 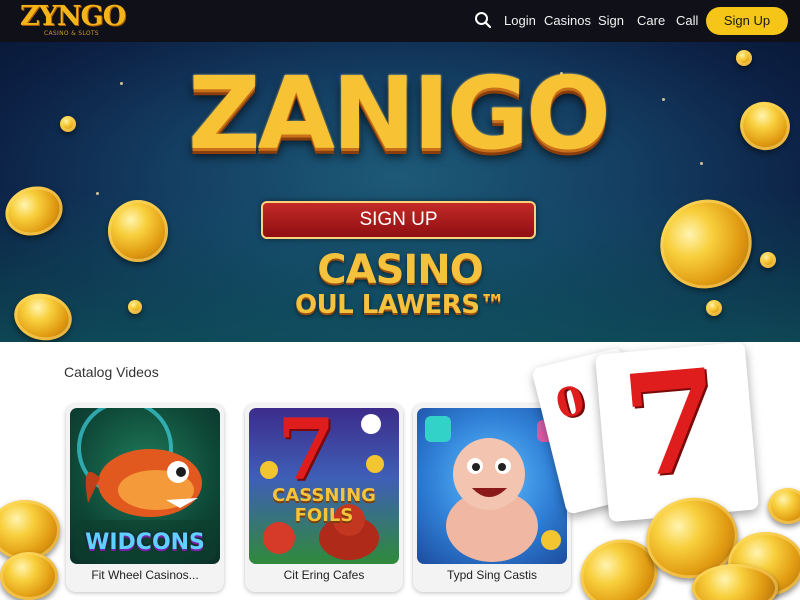 What do you see at coordinates (687, 20) in the screenshot?
I see `nav-link-call: Call` at bounding box center [687, 20].